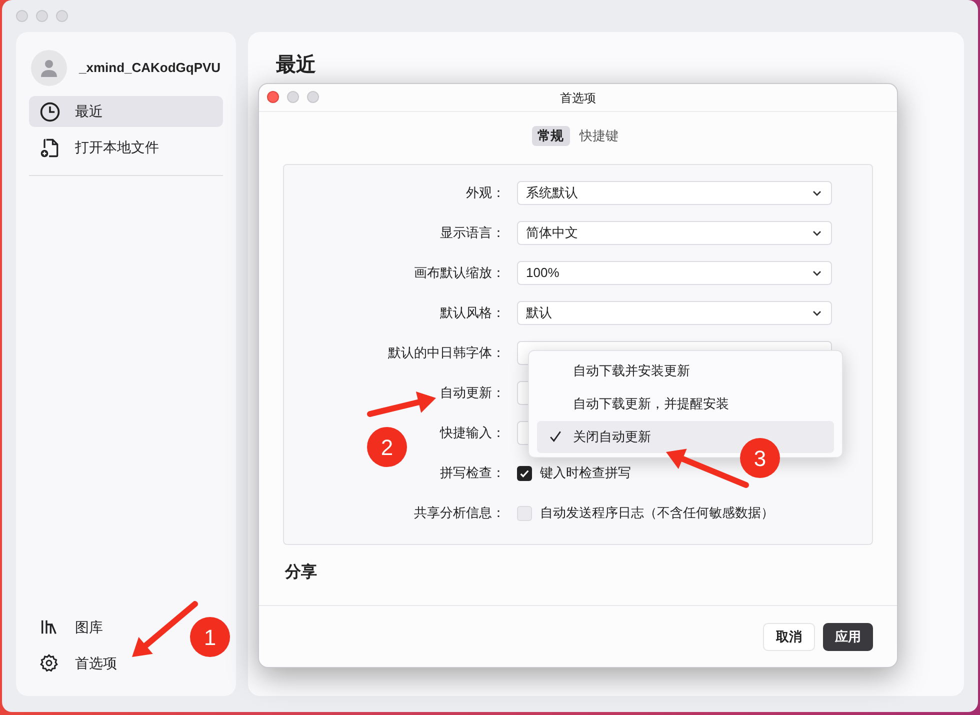 The width and height of the screenshot is (980, 715). I want to click on sidebar-item: 打开本地文件, so click(126, 147).